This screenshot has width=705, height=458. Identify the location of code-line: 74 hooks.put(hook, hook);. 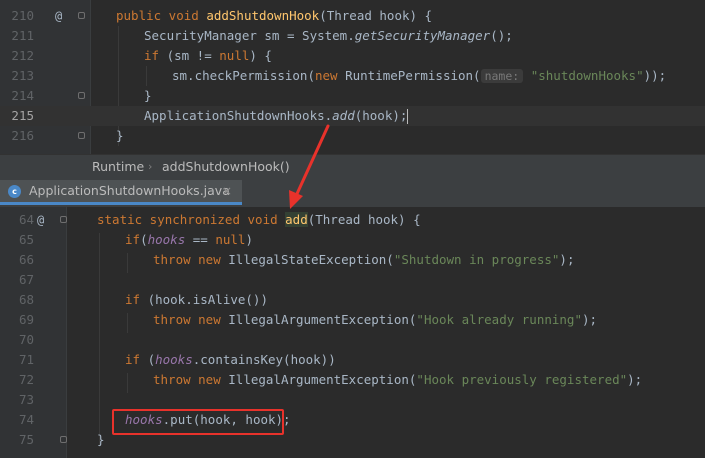
(352, 420).